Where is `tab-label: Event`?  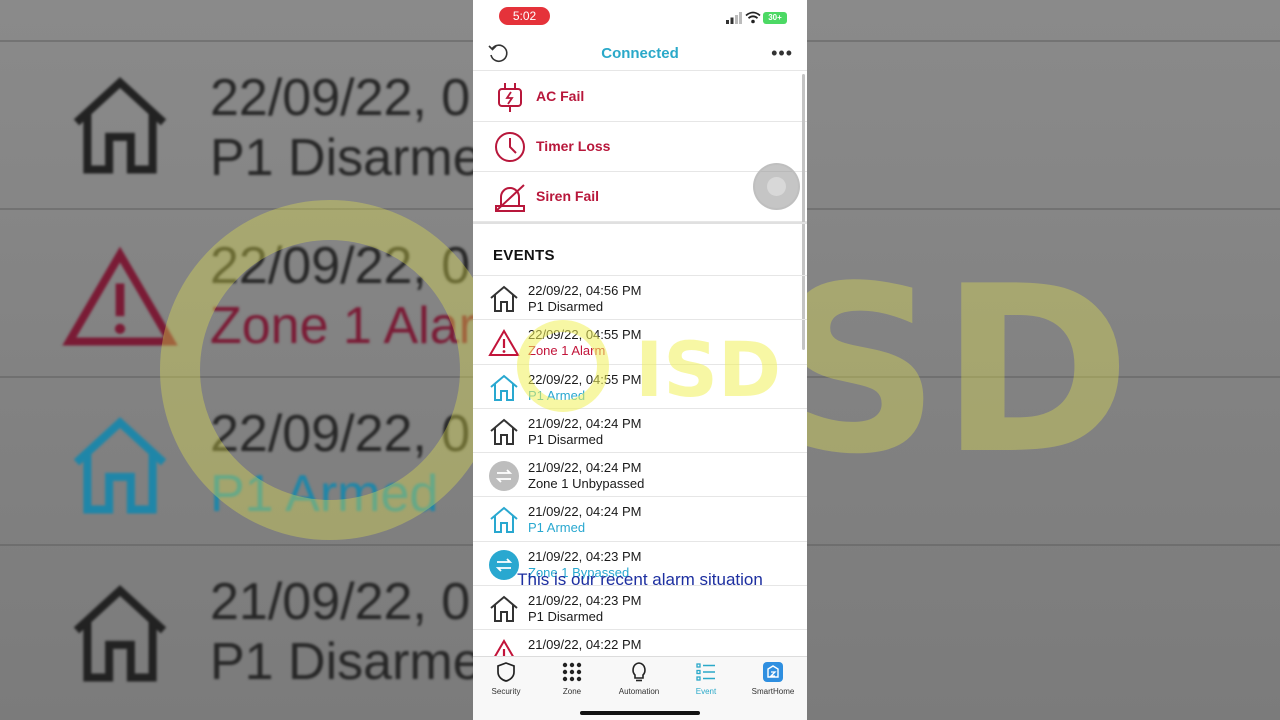
tab-label: Event is located at coordinates (706, 691).